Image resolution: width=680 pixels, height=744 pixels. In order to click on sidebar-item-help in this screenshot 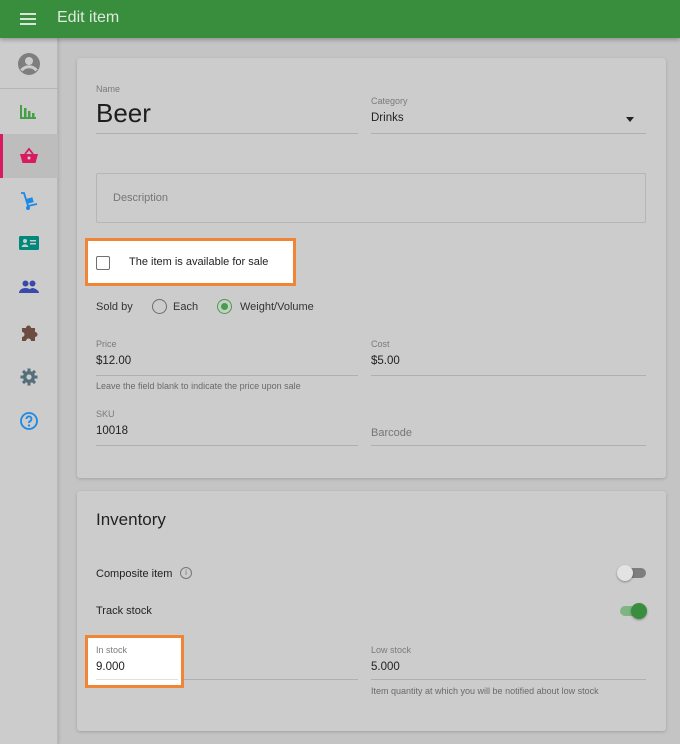, I will do `click(29, 420)`.